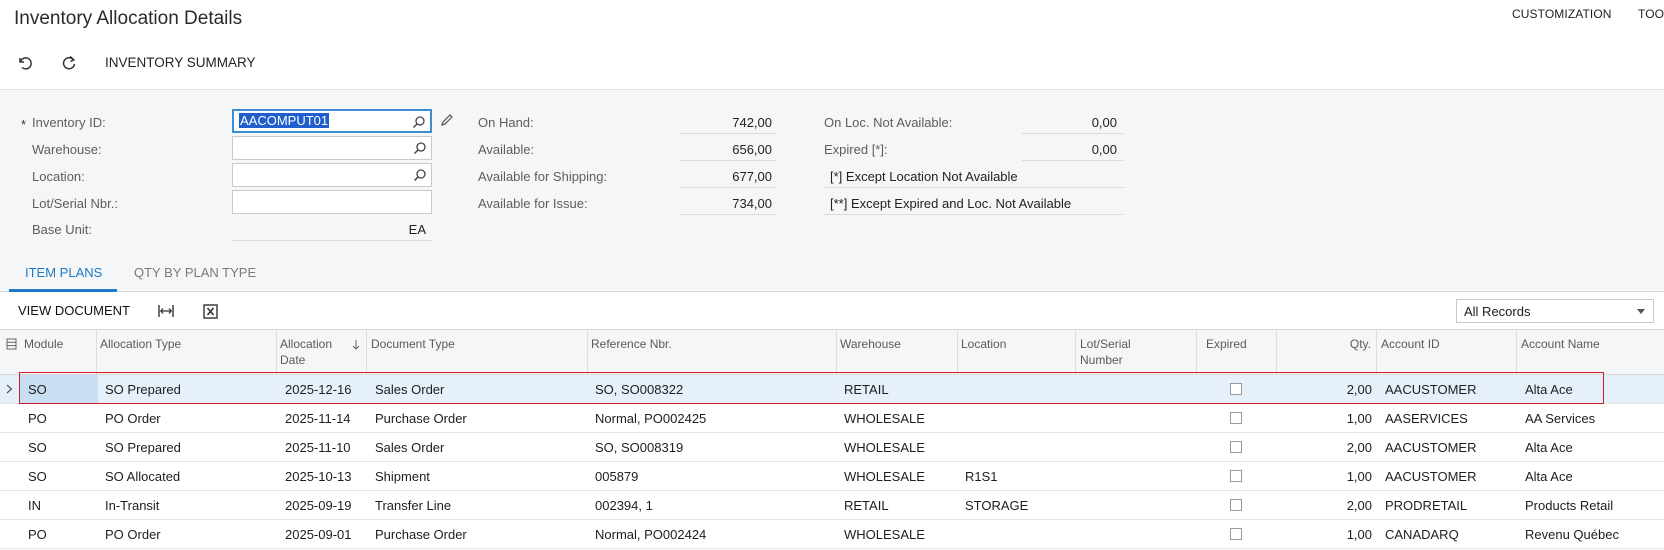 This screenshot has height=550, width=1664. Describe the element at coordinates (332, 121) in the screenshot. I see `inventory-id-input: AACOMPUT01` at that location.